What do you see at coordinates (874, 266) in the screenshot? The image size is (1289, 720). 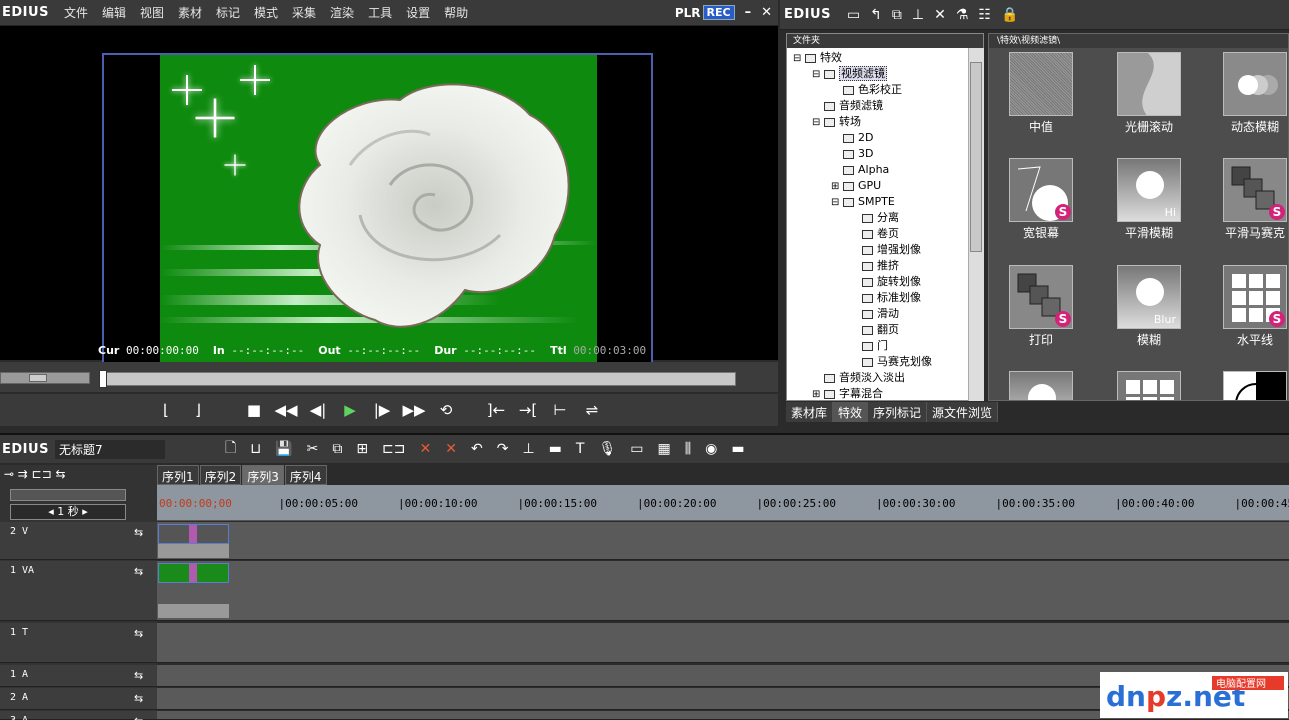 I see `tree-node: 推挤` at bounding box center [874, 266].